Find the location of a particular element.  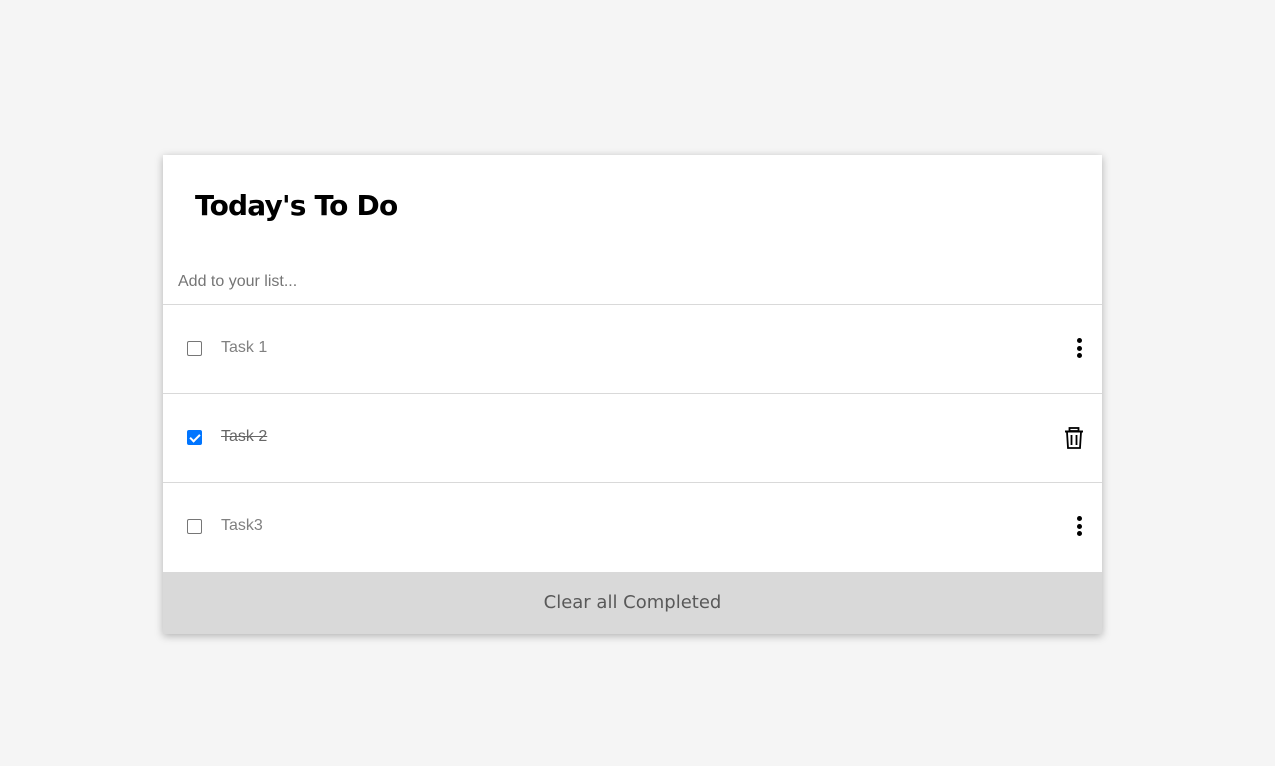

add-task-input is located at coordinates (632, 282).